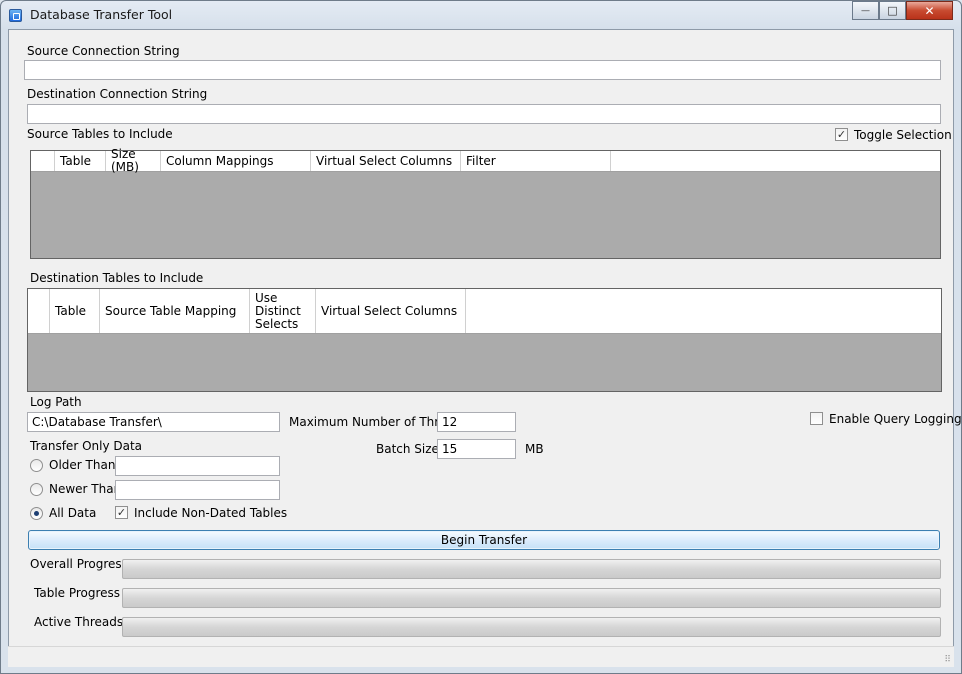 The height and width of the screenshot is (674, 962). What do you see at coordinates (536, 161) in the screenshot?
I see `column-header-filter: Filter` at bounding box center [536, 161].